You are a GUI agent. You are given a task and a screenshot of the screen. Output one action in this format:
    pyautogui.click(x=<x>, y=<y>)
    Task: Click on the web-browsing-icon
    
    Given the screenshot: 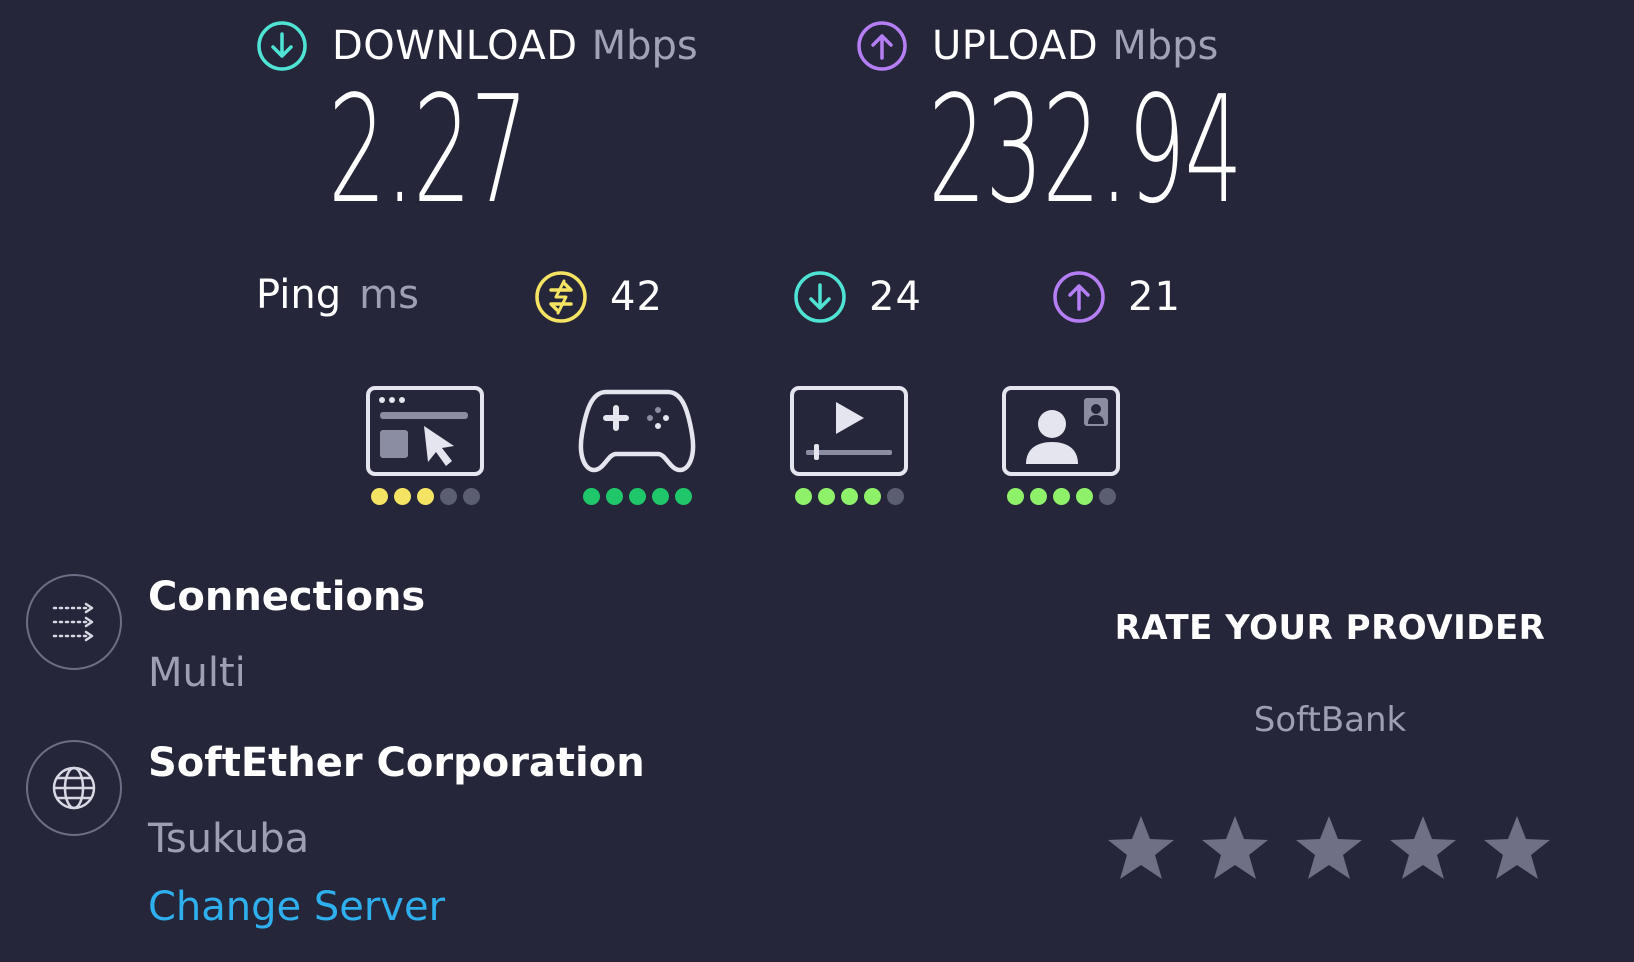 What is the action you would take?
    pyautogui.click(x=425, y=431)
    